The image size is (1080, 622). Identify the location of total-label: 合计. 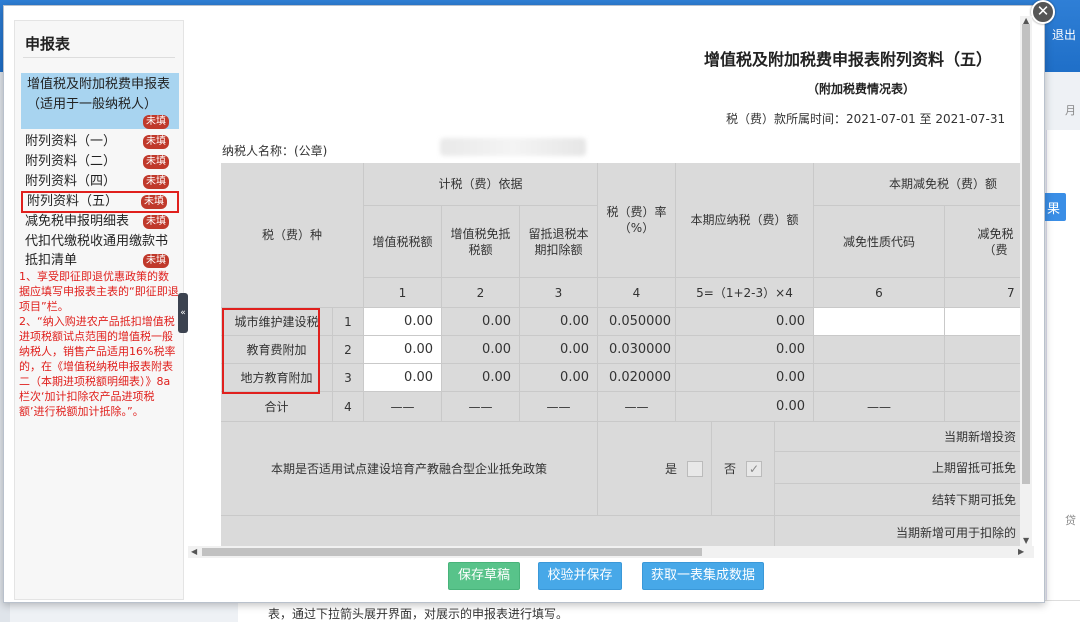
(277, 407).